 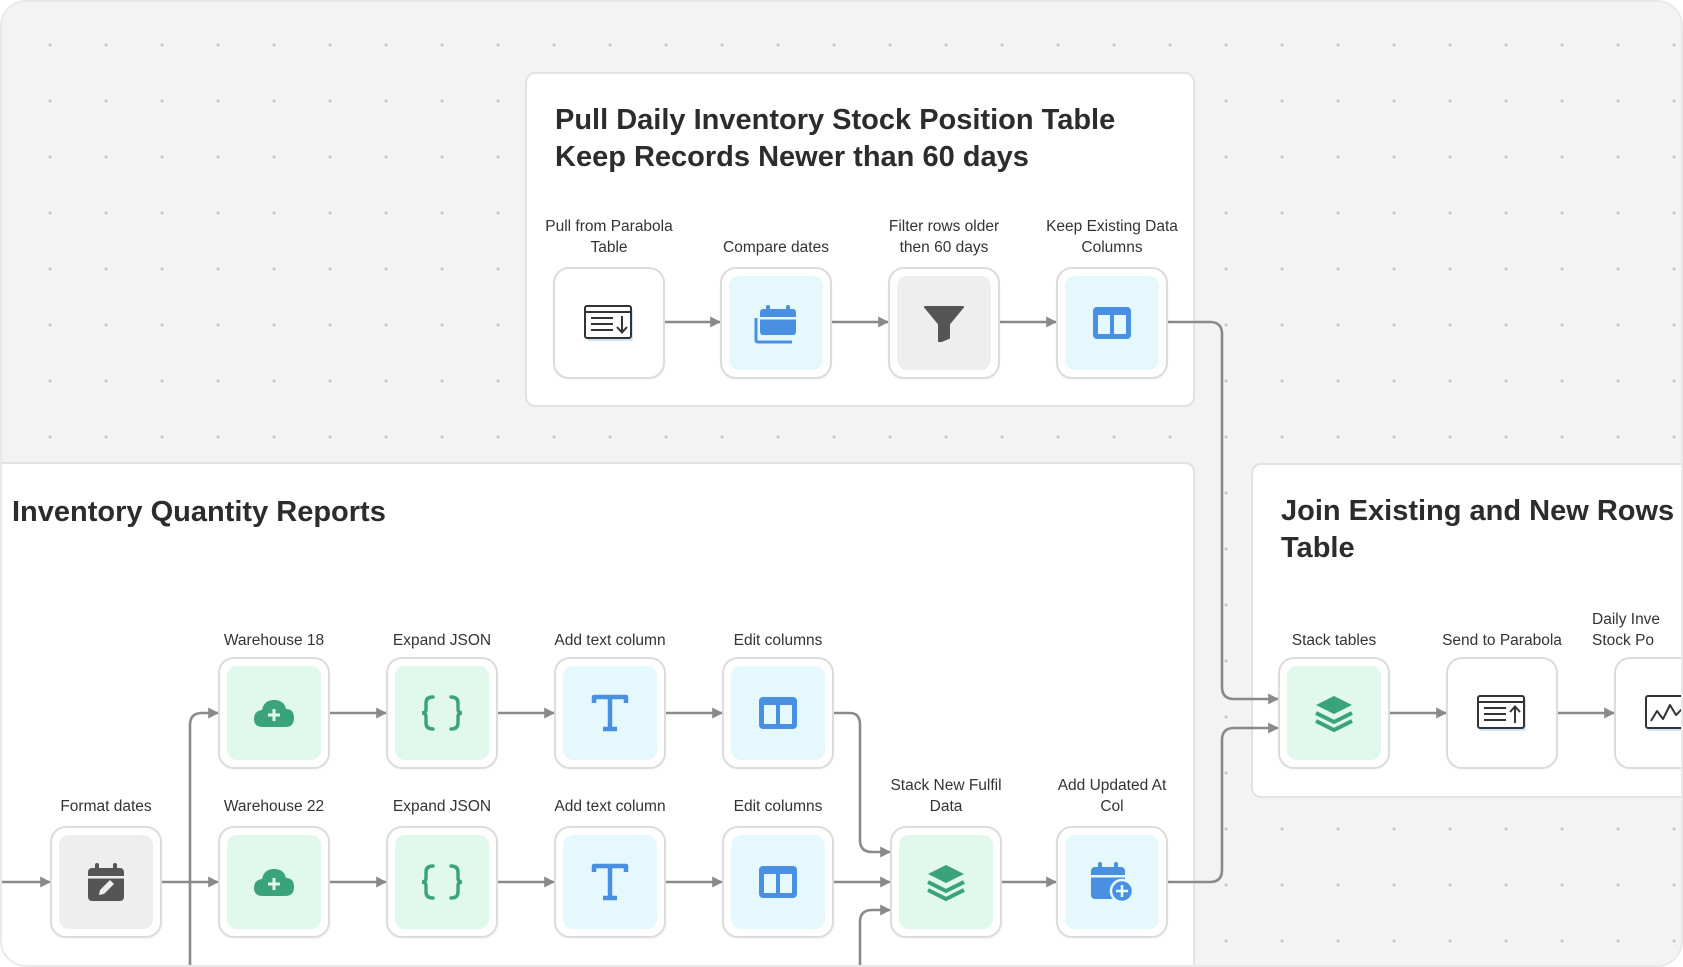 What do you see at coordinates (1663, 713) in the screenshot?
I see `chart-line-icon` at bounding box center [1663, 713].